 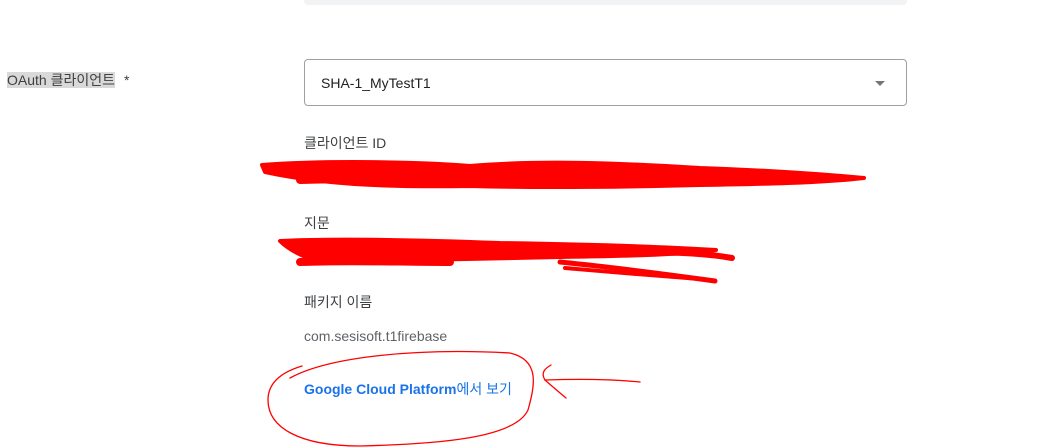 I want to click on oauth-client-row-label: OAuth 클라이언트 *, so click(x=68, y=80).